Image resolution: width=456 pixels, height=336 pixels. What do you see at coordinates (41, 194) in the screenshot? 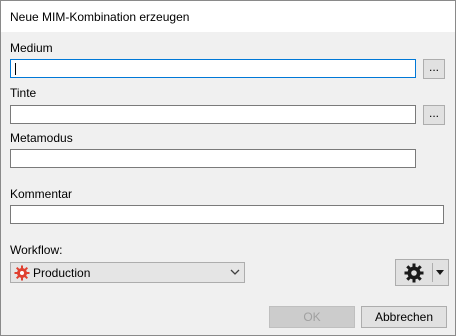
I see `kommentar-label: Kommentar` at bounding box center [41, 194].